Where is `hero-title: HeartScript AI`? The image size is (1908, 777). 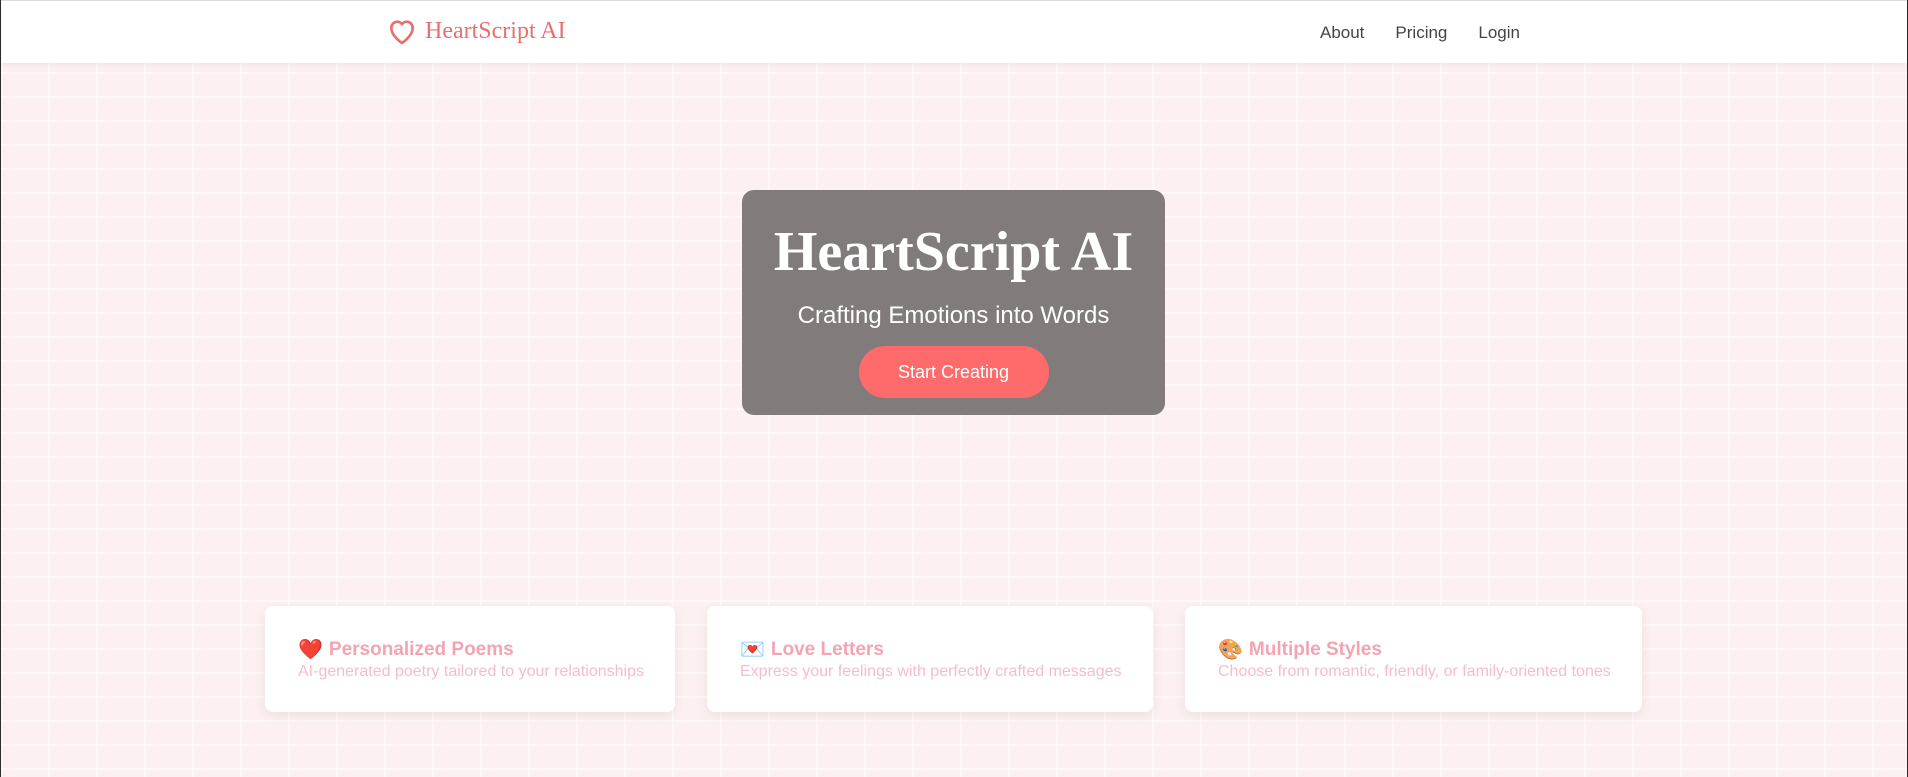
hero-title: HeartScript AI is located at coordinates (953, 252).